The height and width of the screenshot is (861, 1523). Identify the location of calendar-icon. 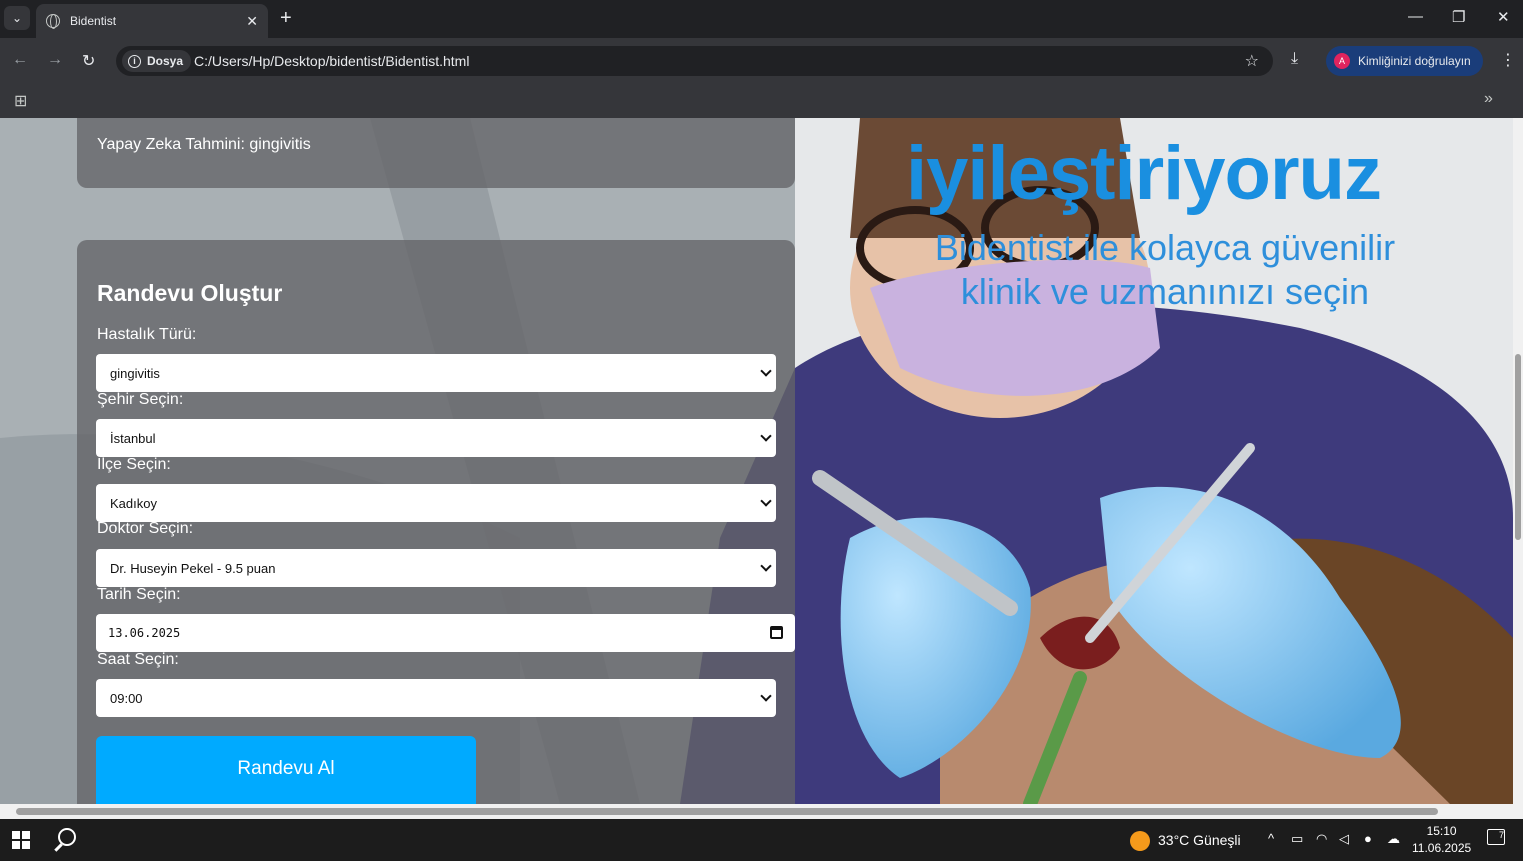
(776, 632).